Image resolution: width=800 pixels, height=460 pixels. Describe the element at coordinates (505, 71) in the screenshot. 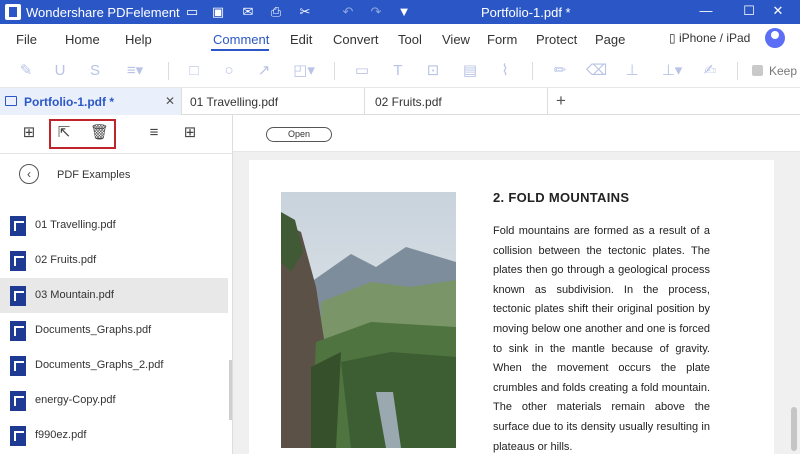

I see `attachment-icon: ⌇` at that location.